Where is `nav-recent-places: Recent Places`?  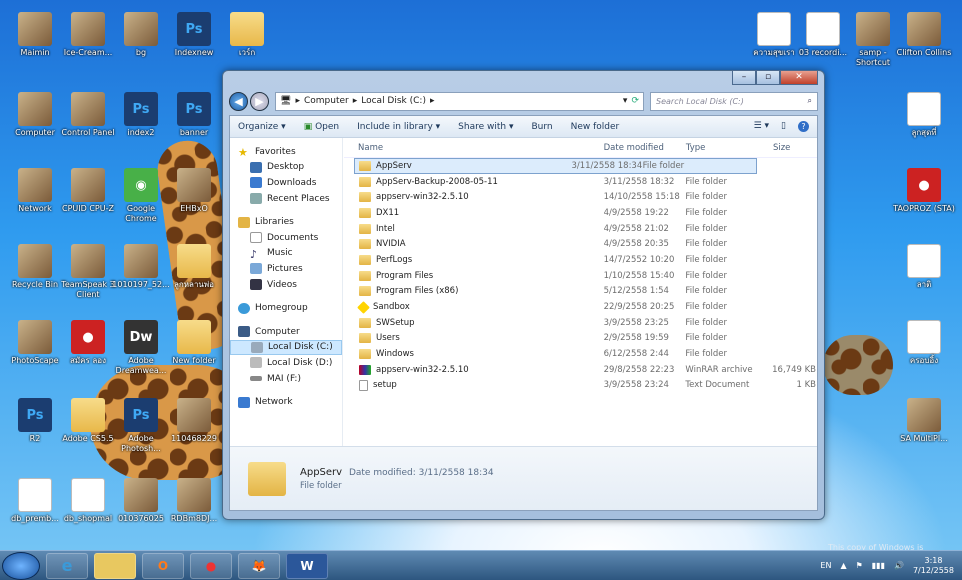
nav-recent-places: Recent Places is located at coordinates (286, 199).